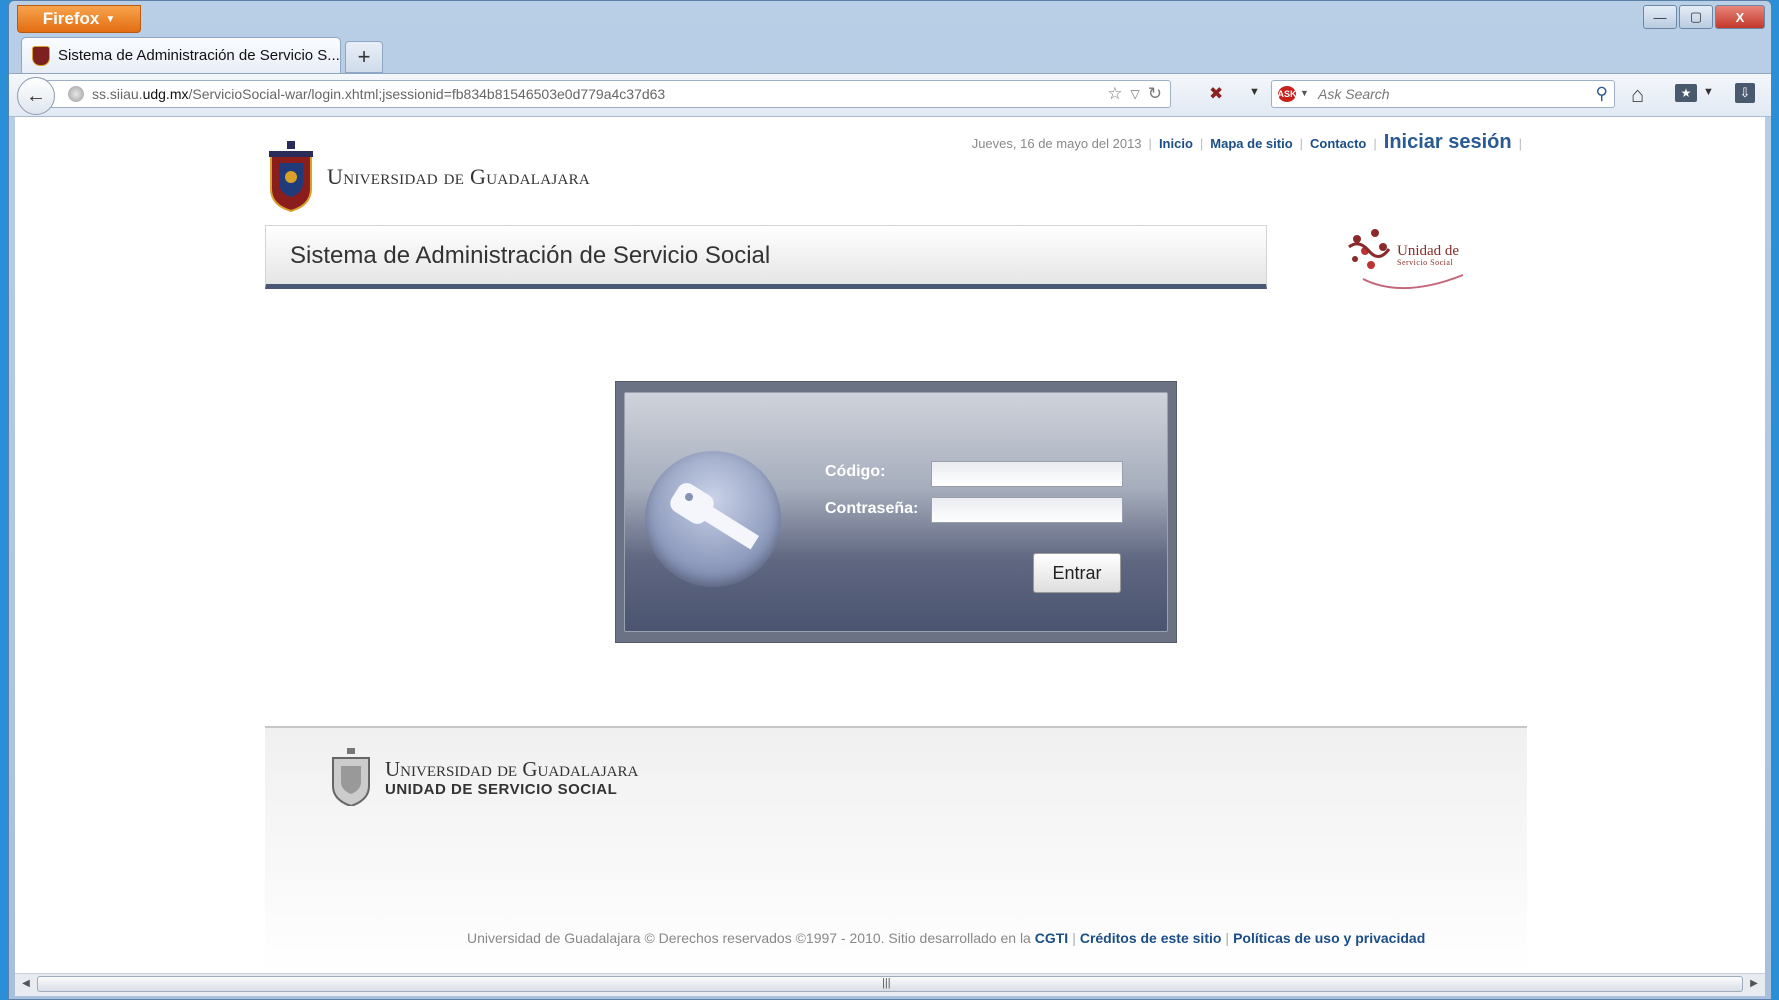  What do you see at coordinates (512, 768) in the screenshot?
I see `footer-university-name: Universidad de Guadalajara` at bounding box center [512, 768].